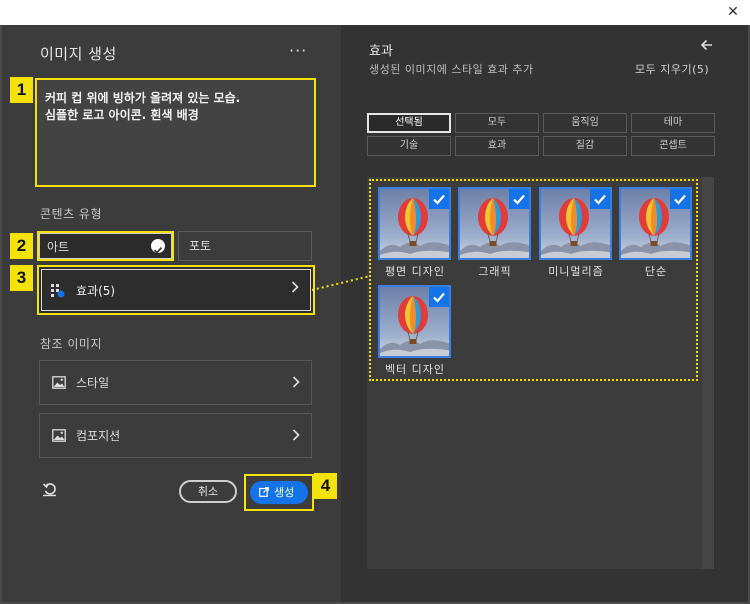 Image resolution: width=750 pixels, height=604 pixels. I want to click on effect-thumbnail-label: 평면 디자인, so click(415, 271).